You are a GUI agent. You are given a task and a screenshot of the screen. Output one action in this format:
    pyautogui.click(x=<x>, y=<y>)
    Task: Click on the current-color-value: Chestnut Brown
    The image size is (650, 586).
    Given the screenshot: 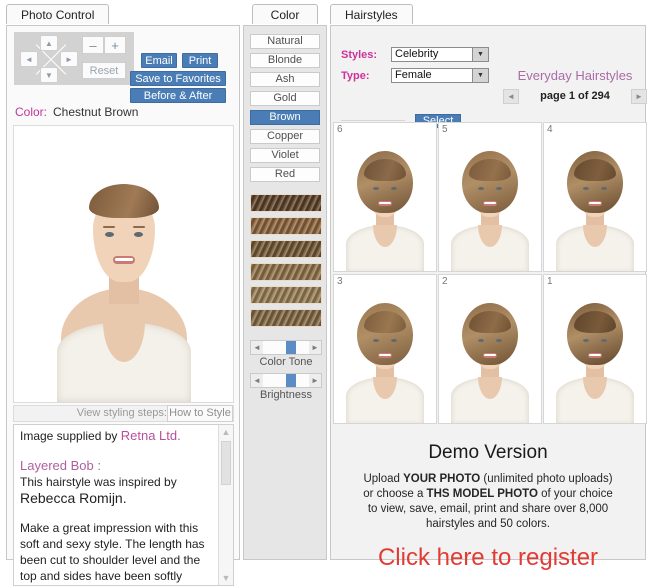 What is the action you would take?
    pyautogui.click(x=96, y=112)
    